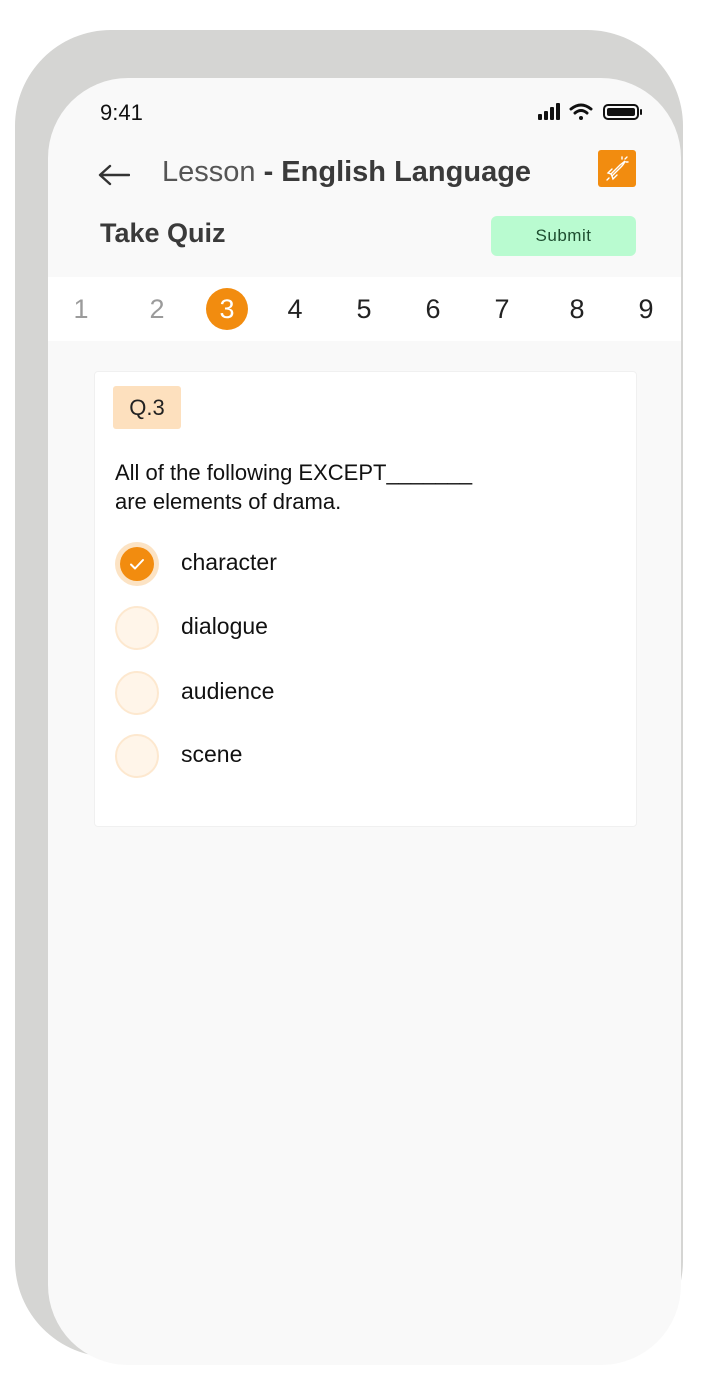 Image resolution: width=701 pixels, height=1386 pixels. What do you see at coordinates (147, 407) in the screenshot?
I see `question-badge: Q.3` at bounding box center [147, 407].